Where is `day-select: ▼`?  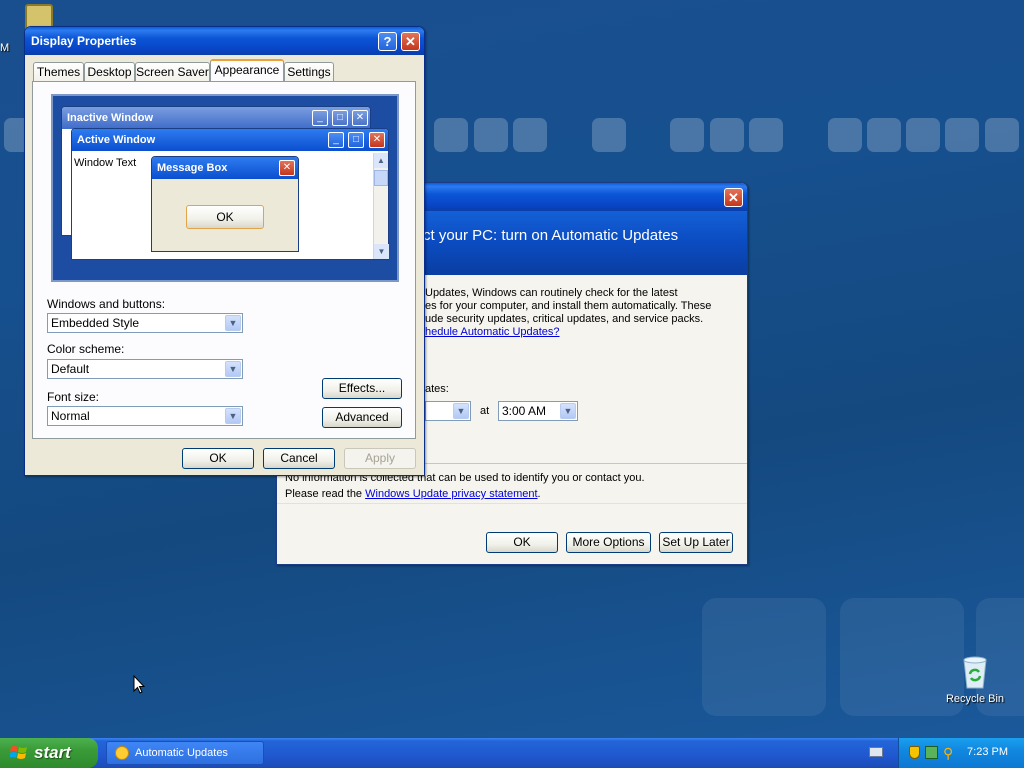 day-select: ▼ is located at coordinates (448, 411).